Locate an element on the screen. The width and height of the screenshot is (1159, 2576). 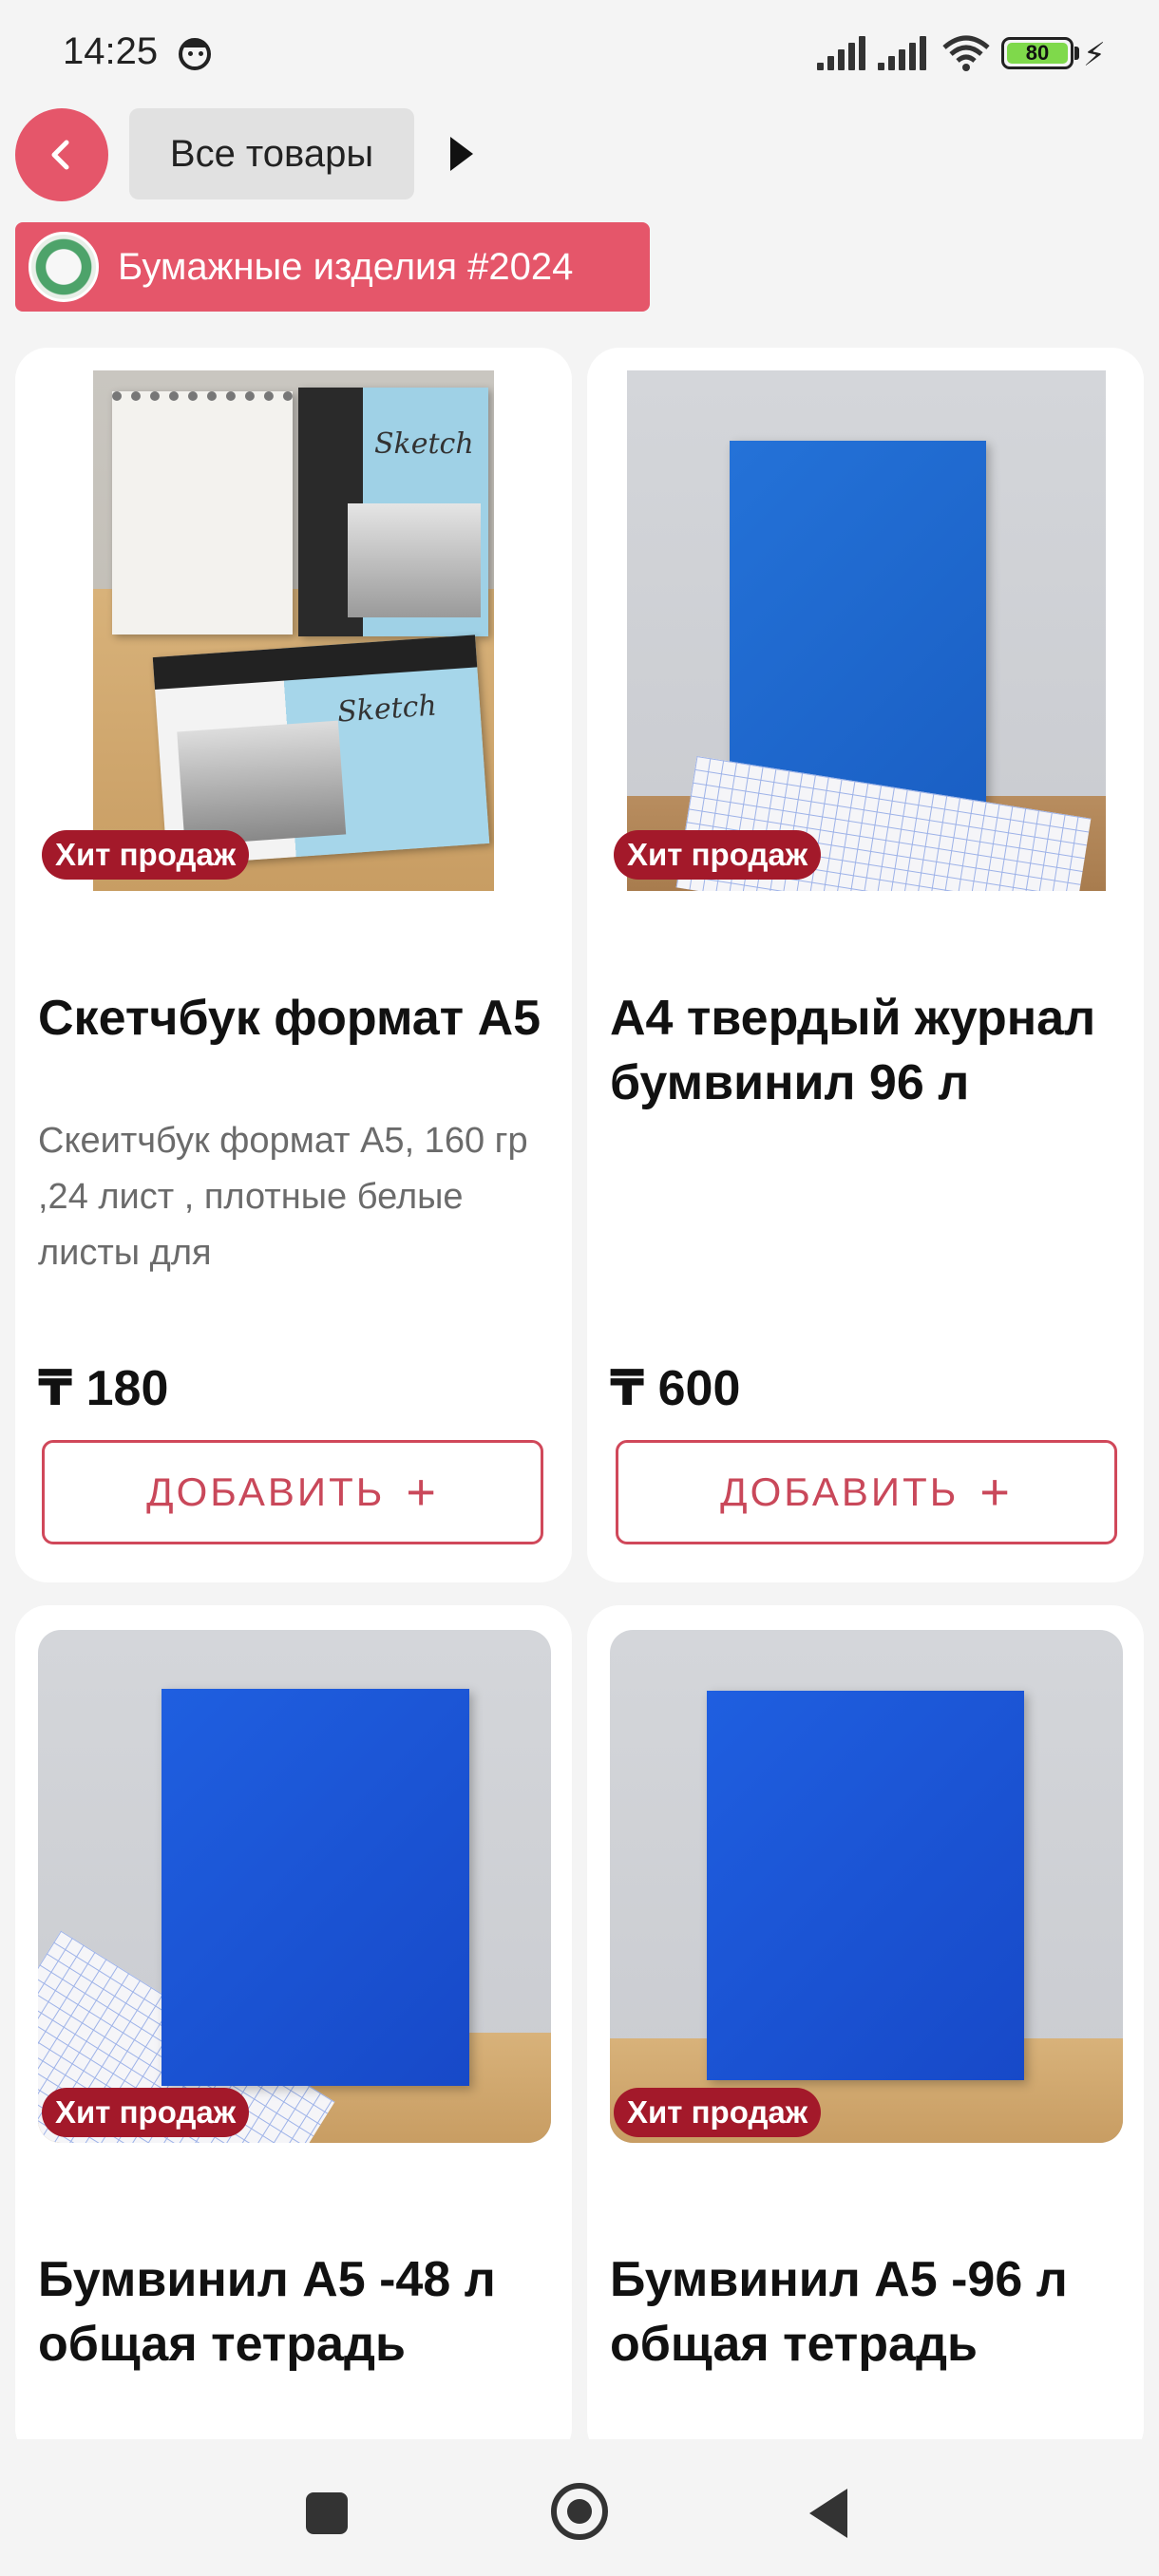
back-button is located at coordinates (61, 154).